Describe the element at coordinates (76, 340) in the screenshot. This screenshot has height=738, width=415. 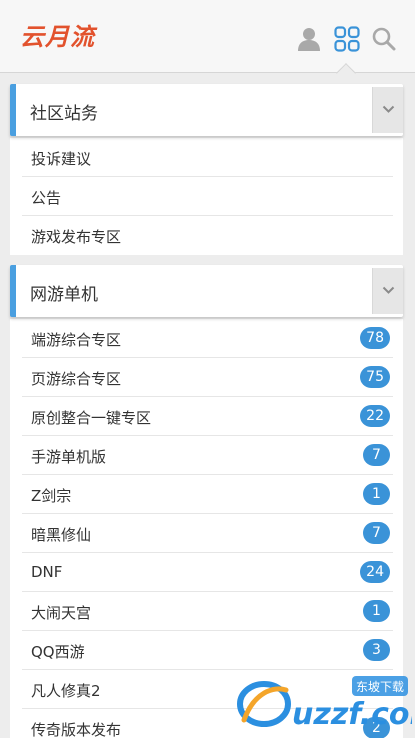
I see `item-label: 端游综合专区` at that location.